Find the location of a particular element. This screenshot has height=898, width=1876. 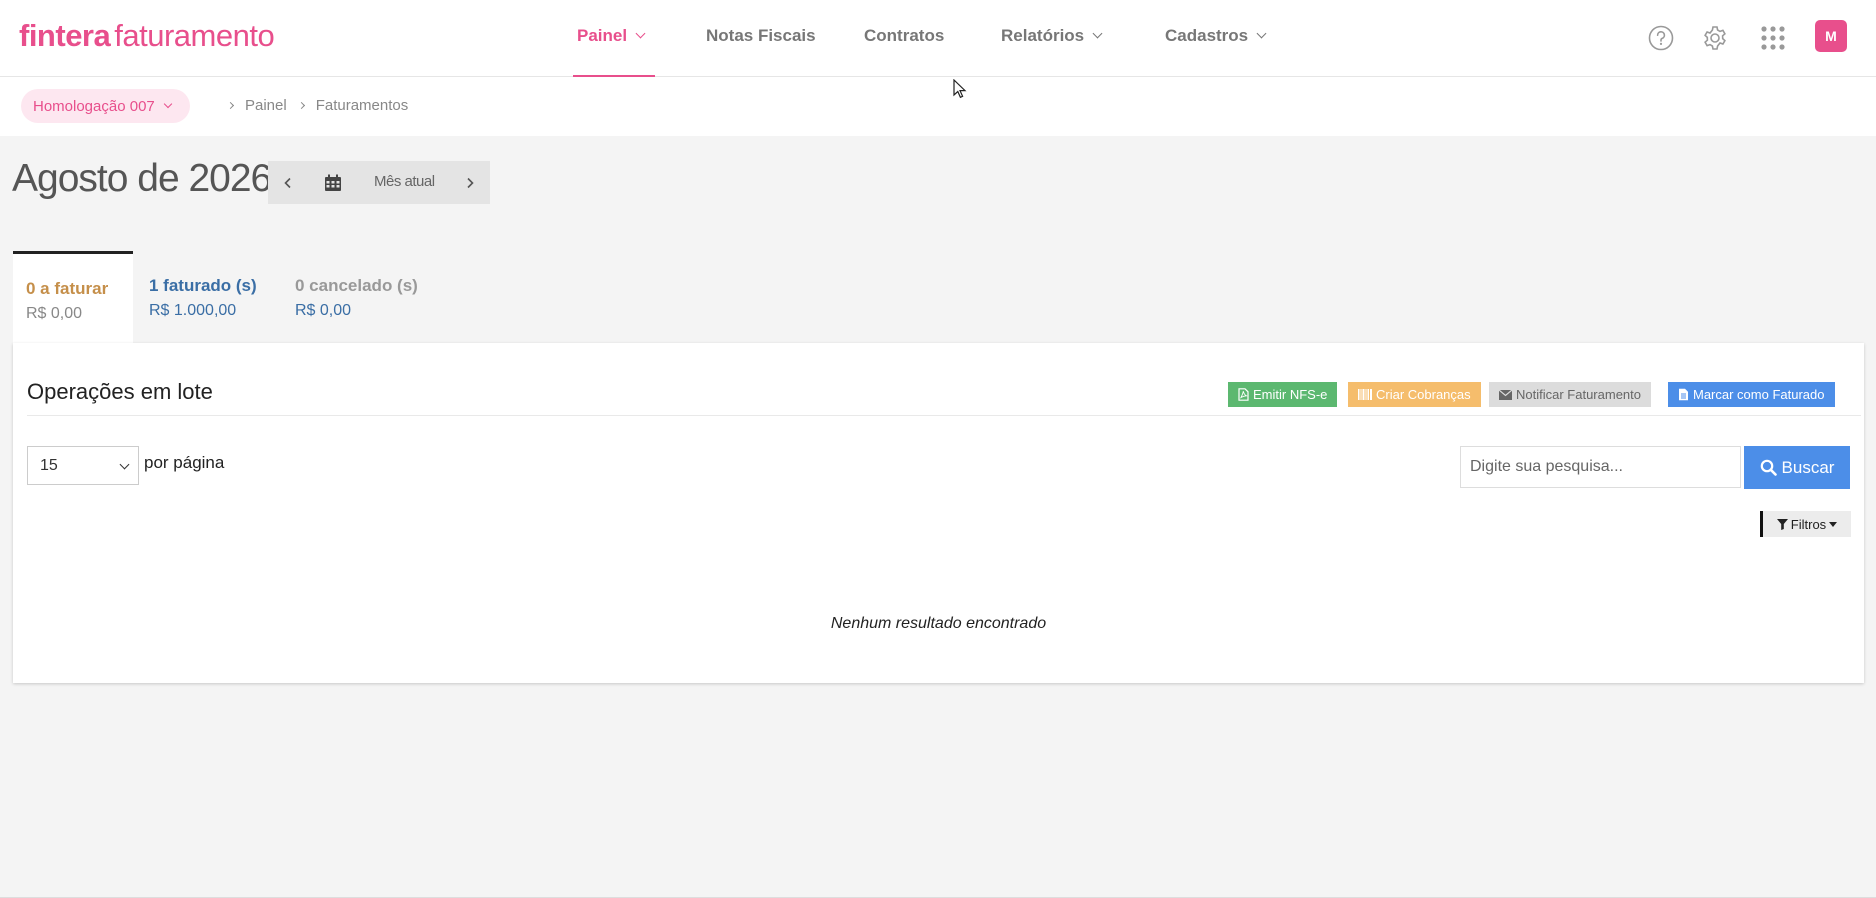

button-label: Emitir NFS-e is located at coordinates (1290, 394).